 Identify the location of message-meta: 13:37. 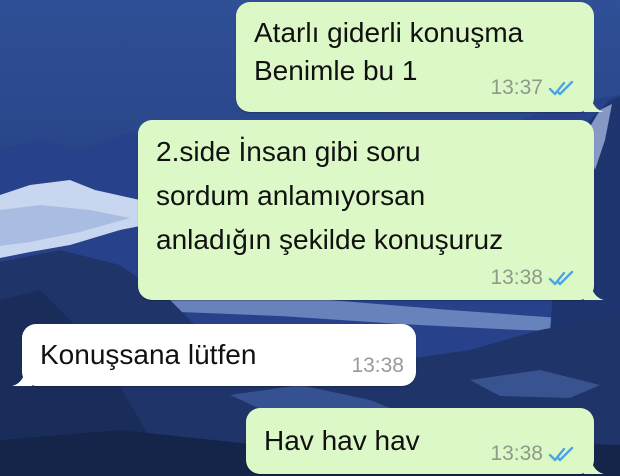
(533, 88).